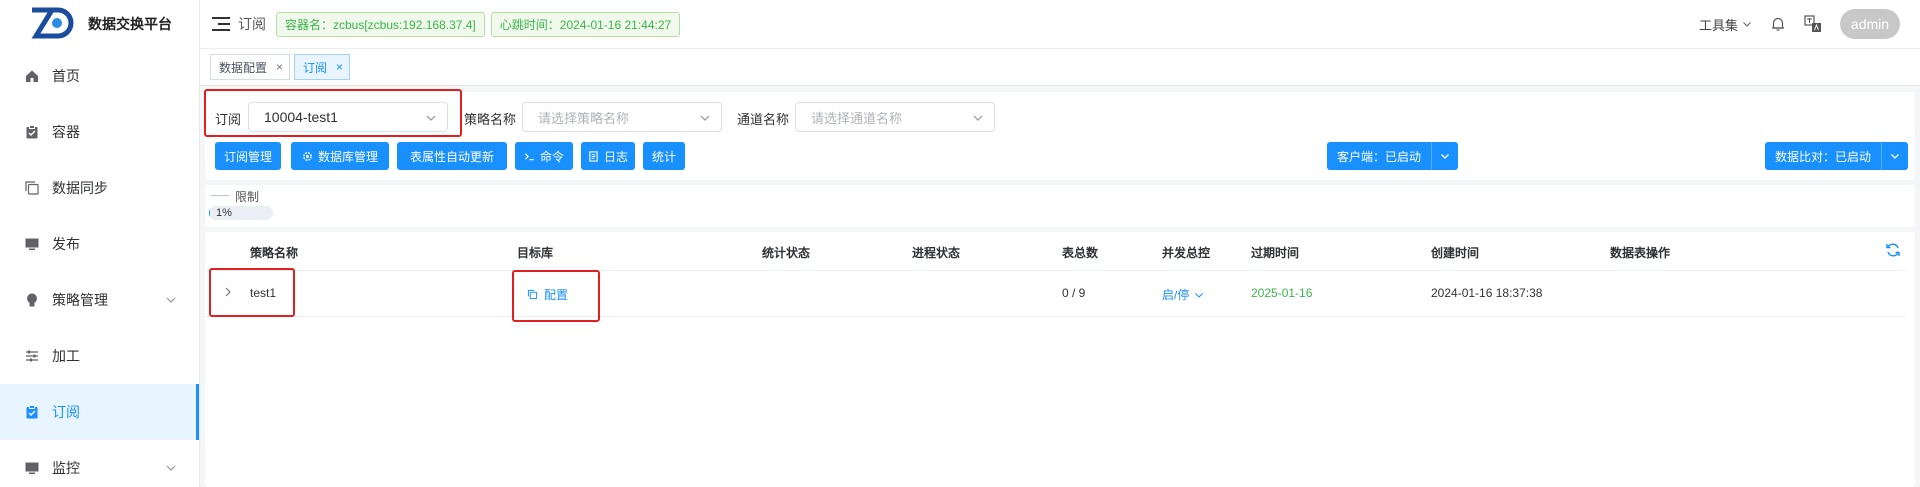 Image resolution: width=1920 pixels, height=487 pixels. I want to click on column-header: 进程状态, so click(936, 253).